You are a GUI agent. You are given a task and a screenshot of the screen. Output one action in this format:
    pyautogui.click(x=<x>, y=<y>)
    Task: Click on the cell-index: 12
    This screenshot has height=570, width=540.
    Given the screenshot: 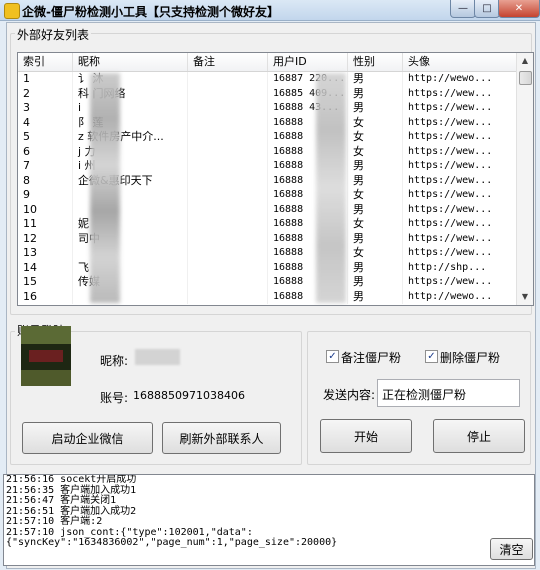 What is the action you would take?
    pyautogui.click(x=45, y=238)
    